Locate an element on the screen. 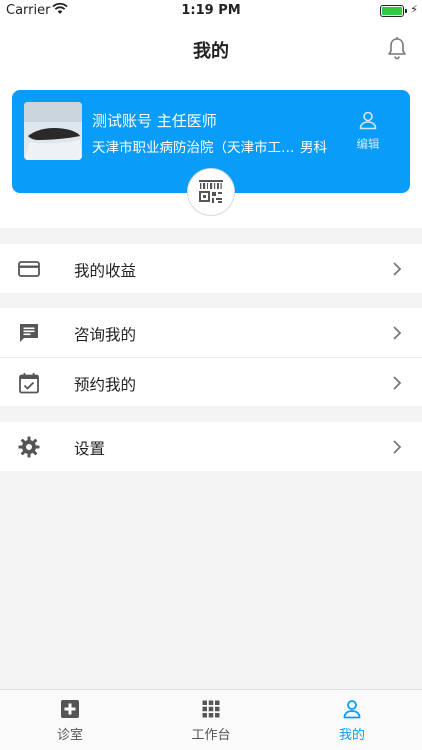 This screenshot has height=750, width=422. page-title: 我的 is located at coordinates (211, 51).